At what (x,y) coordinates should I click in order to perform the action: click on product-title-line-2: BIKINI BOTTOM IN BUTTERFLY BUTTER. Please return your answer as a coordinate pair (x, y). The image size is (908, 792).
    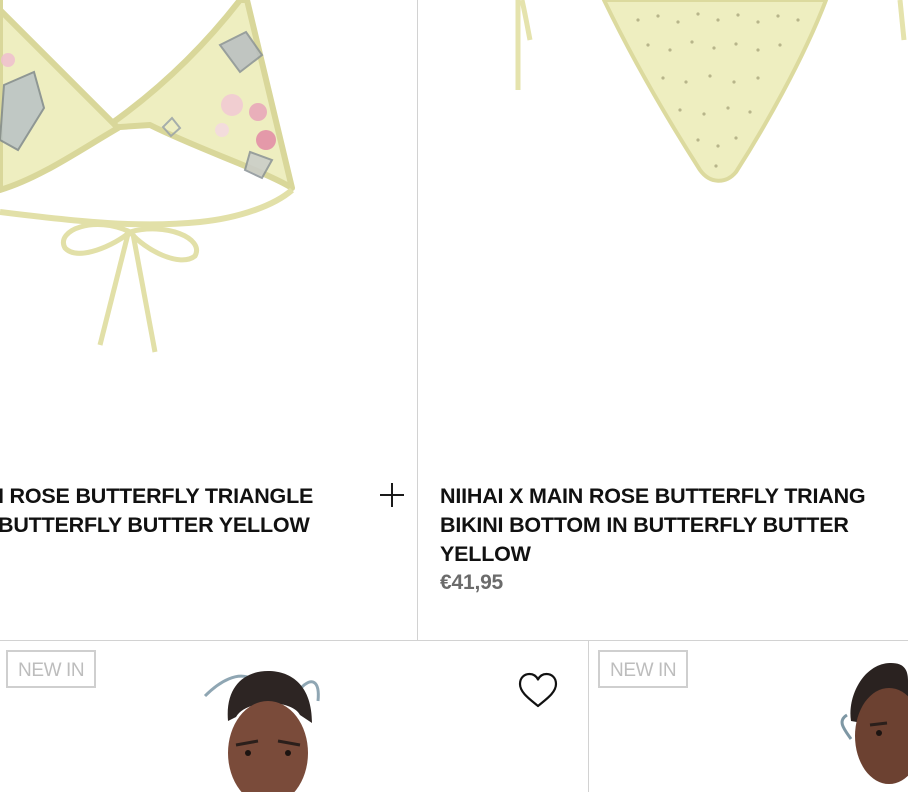
    Looking at the image, I should click on (644, 525).